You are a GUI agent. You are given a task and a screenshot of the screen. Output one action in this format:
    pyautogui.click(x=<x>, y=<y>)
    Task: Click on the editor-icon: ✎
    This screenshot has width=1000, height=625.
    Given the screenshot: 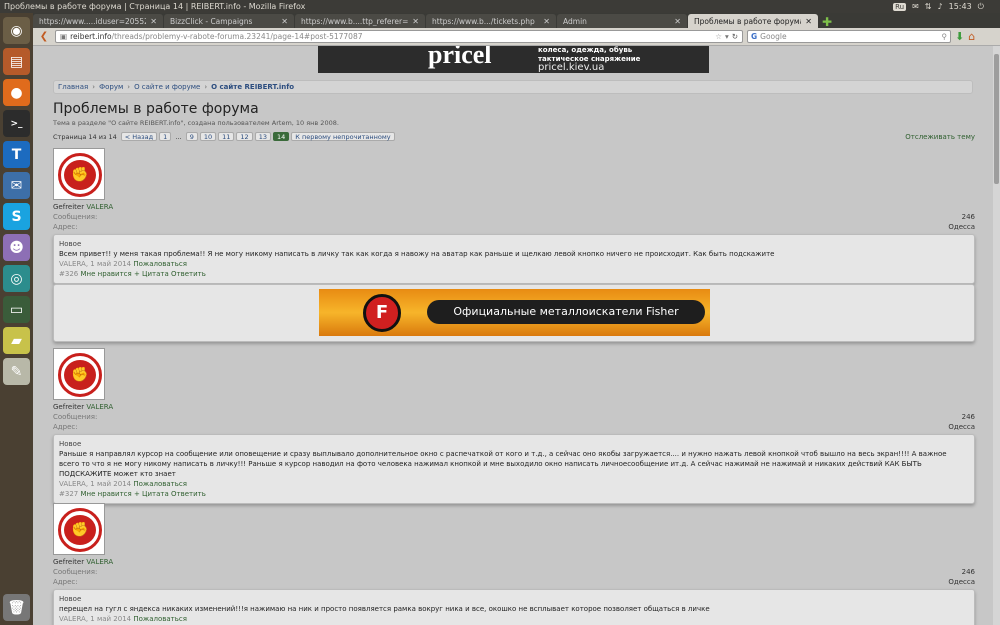 What is the action you would take?
    pyautogui.click(x=16, y=371)
    